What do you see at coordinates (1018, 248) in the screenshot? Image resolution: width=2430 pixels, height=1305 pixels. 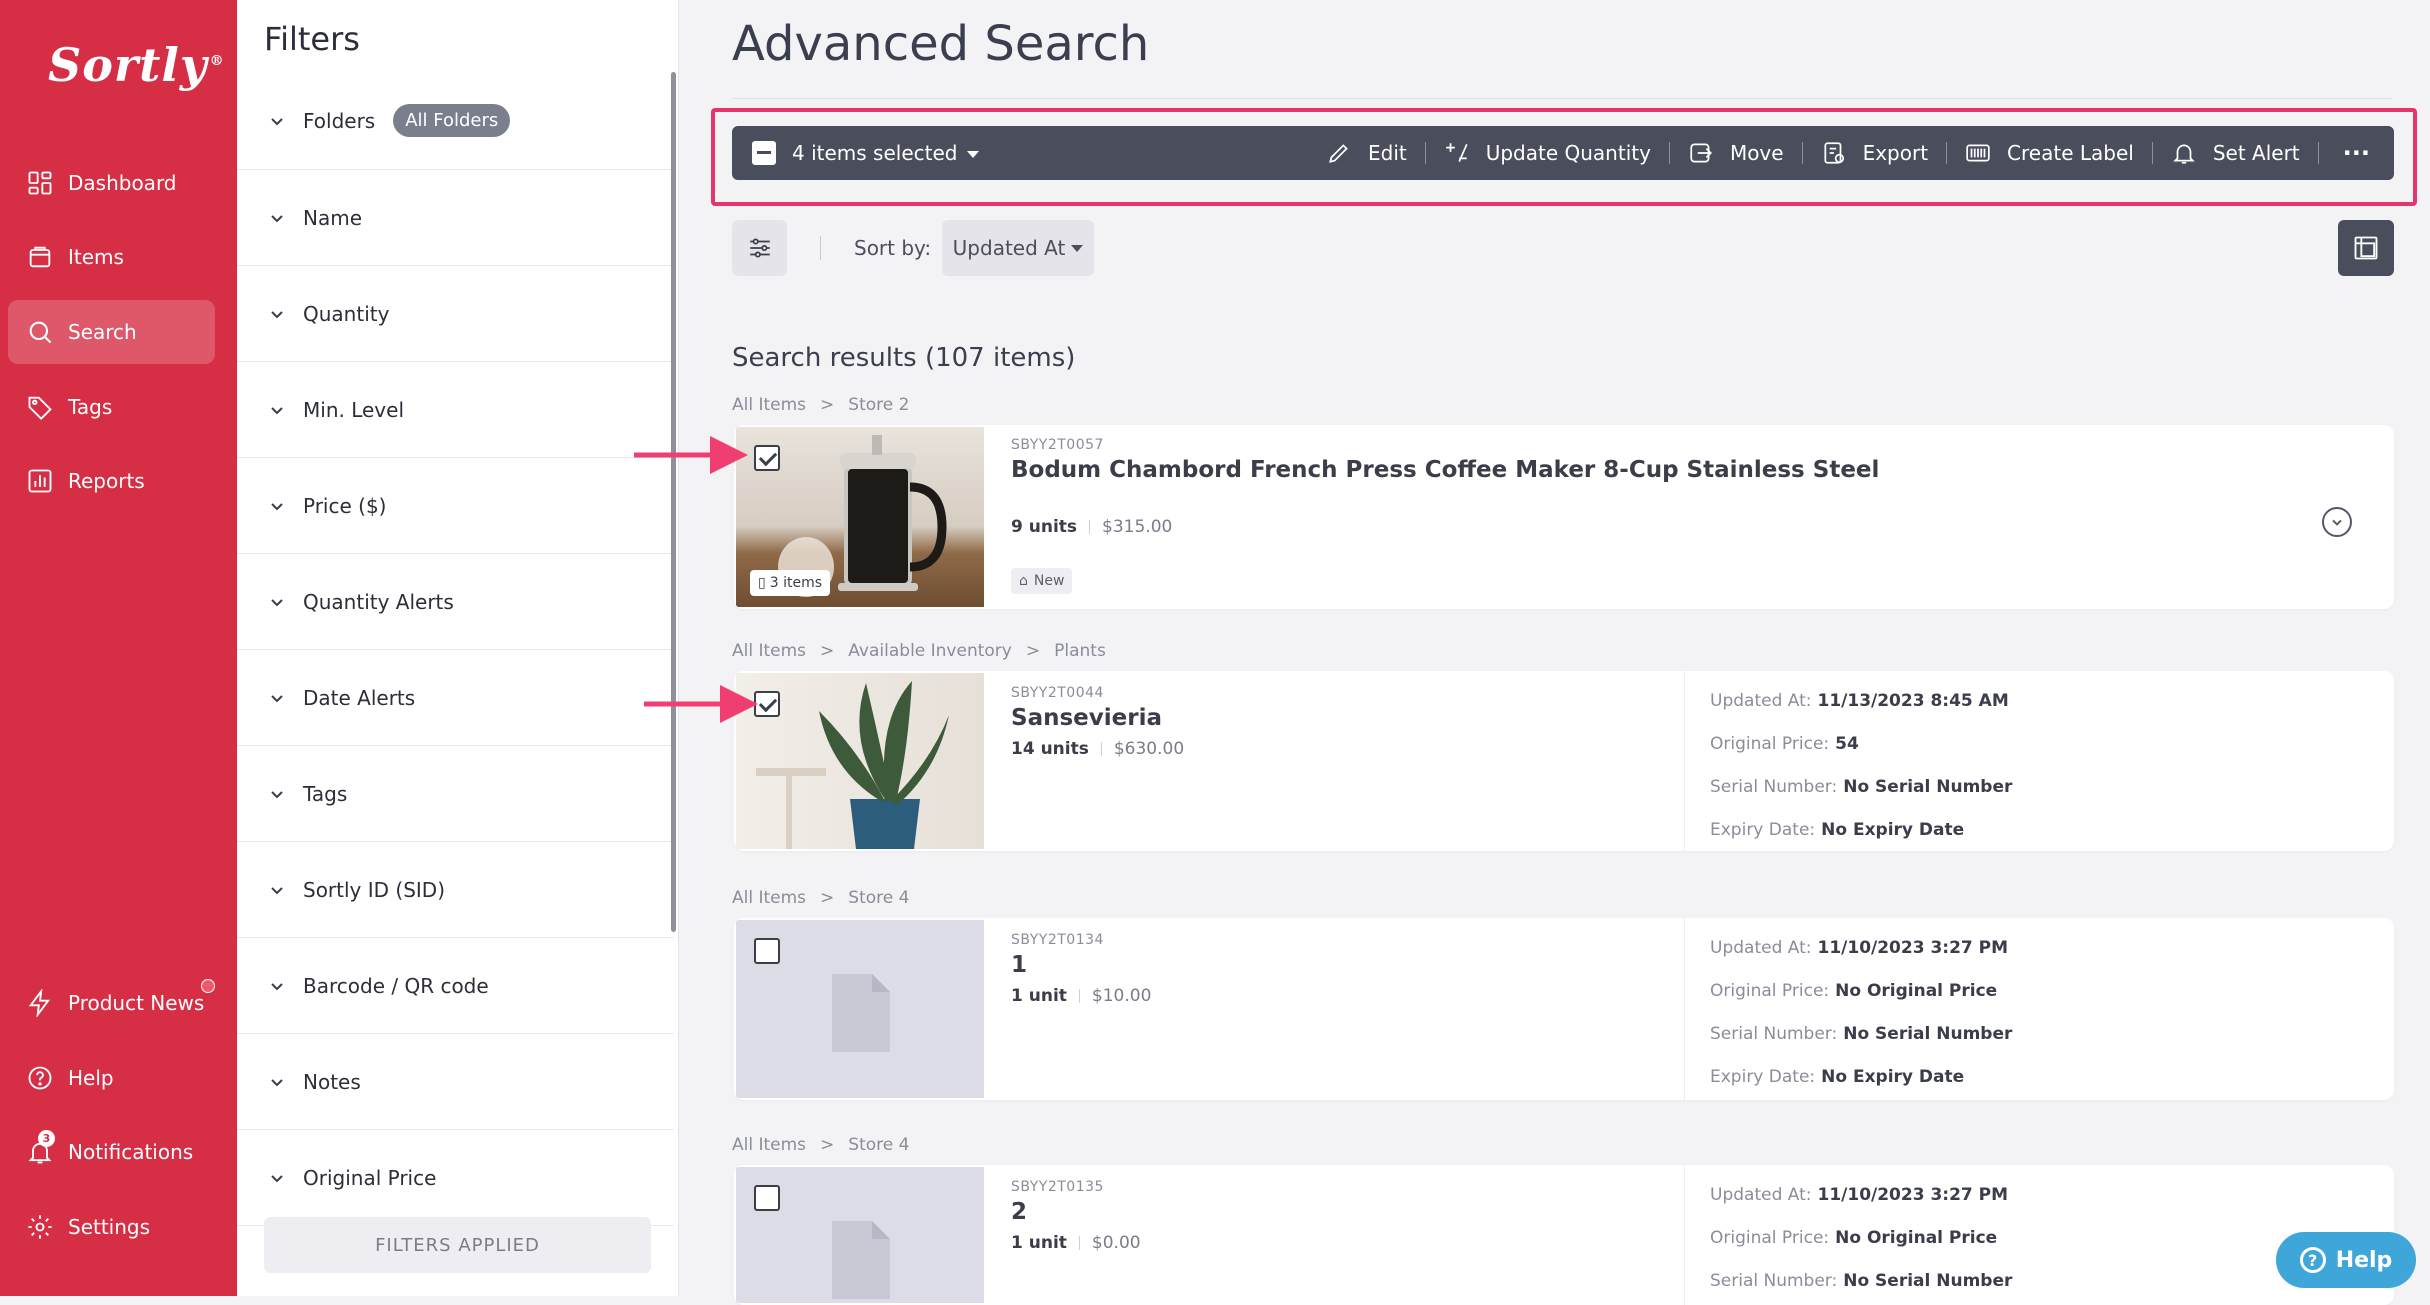 I see `sort-dropdown: Updated At` at bounding box center [1018, 248].